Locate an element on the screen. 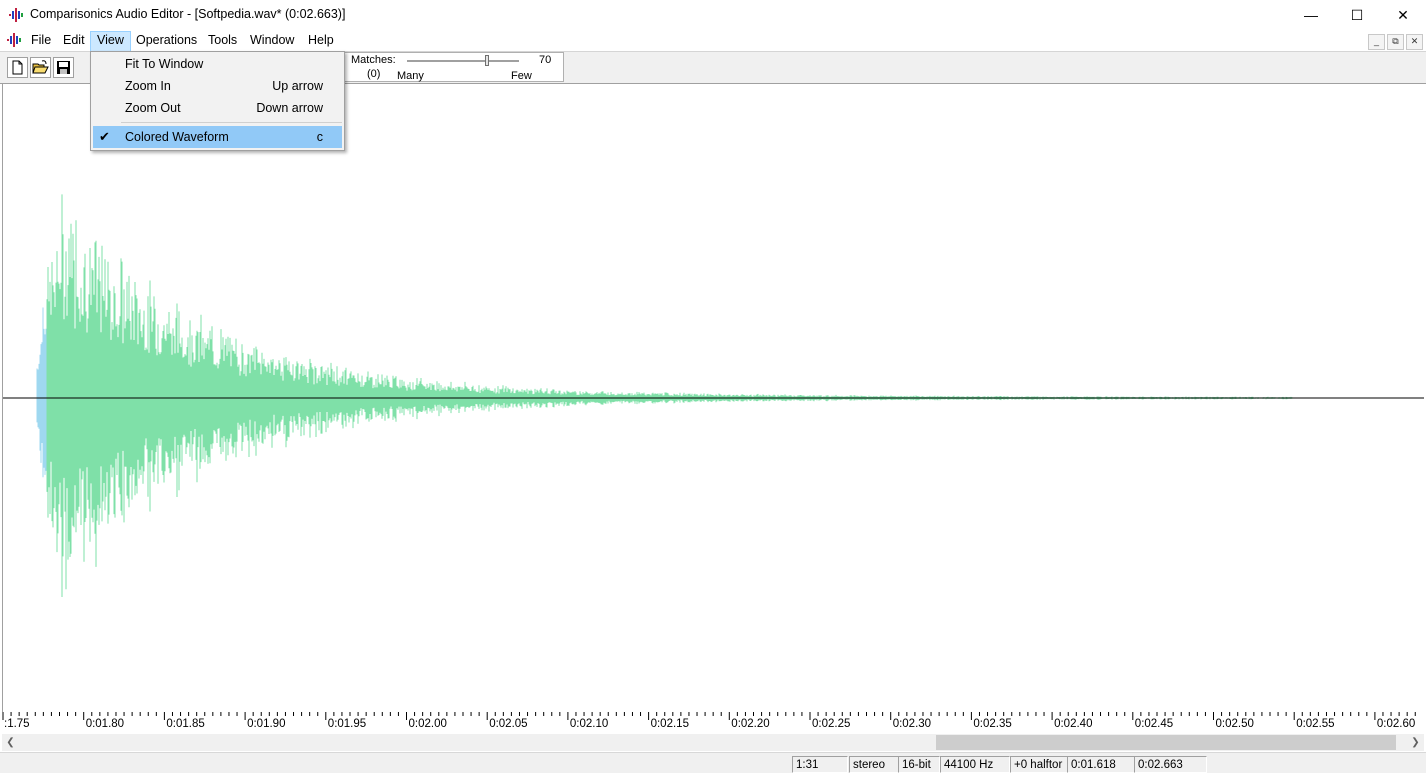 The width and height of the screenshot is (1426, 773). menu-item-zoom-out: Zoom Out Down arrow is located at coordinates (217, 108).